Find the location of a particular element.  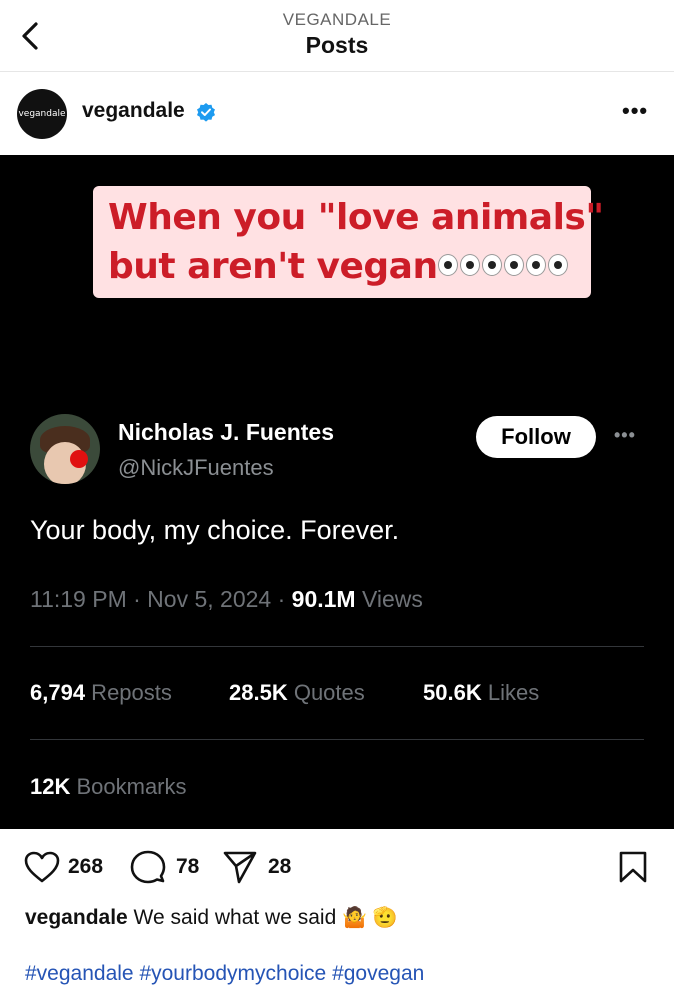

share-icon is located at coordinates (240, 867).